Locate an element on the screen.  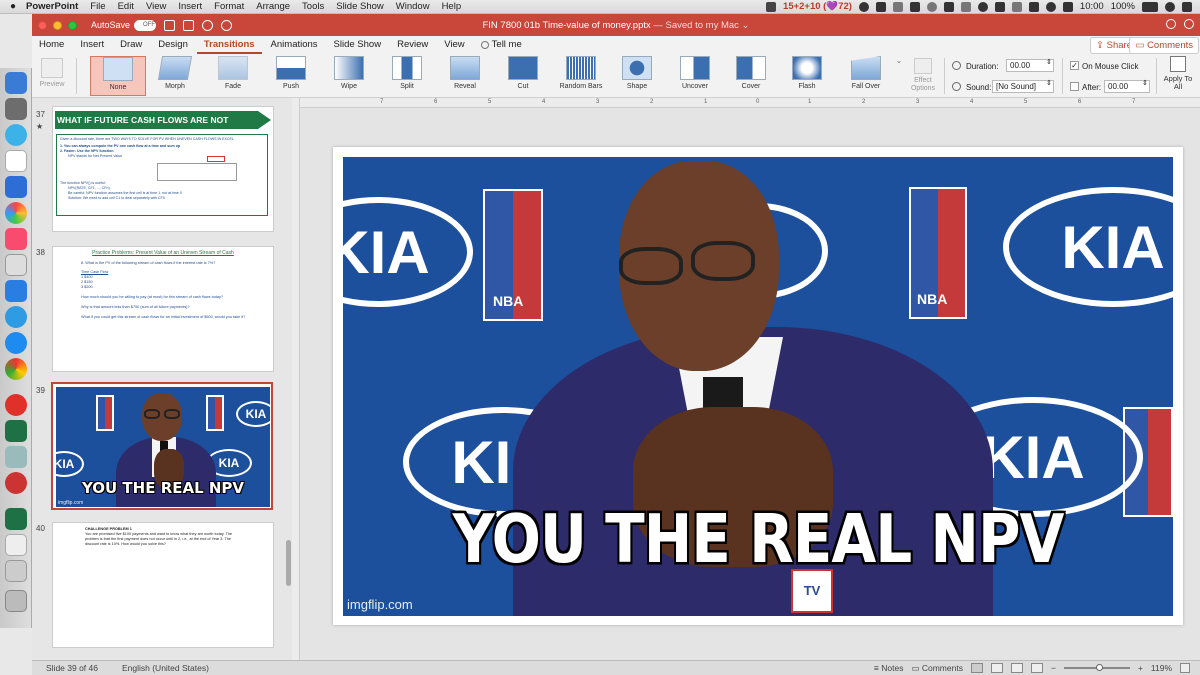
sound-select: [No Sound] is located at coordinates (1023, 86).